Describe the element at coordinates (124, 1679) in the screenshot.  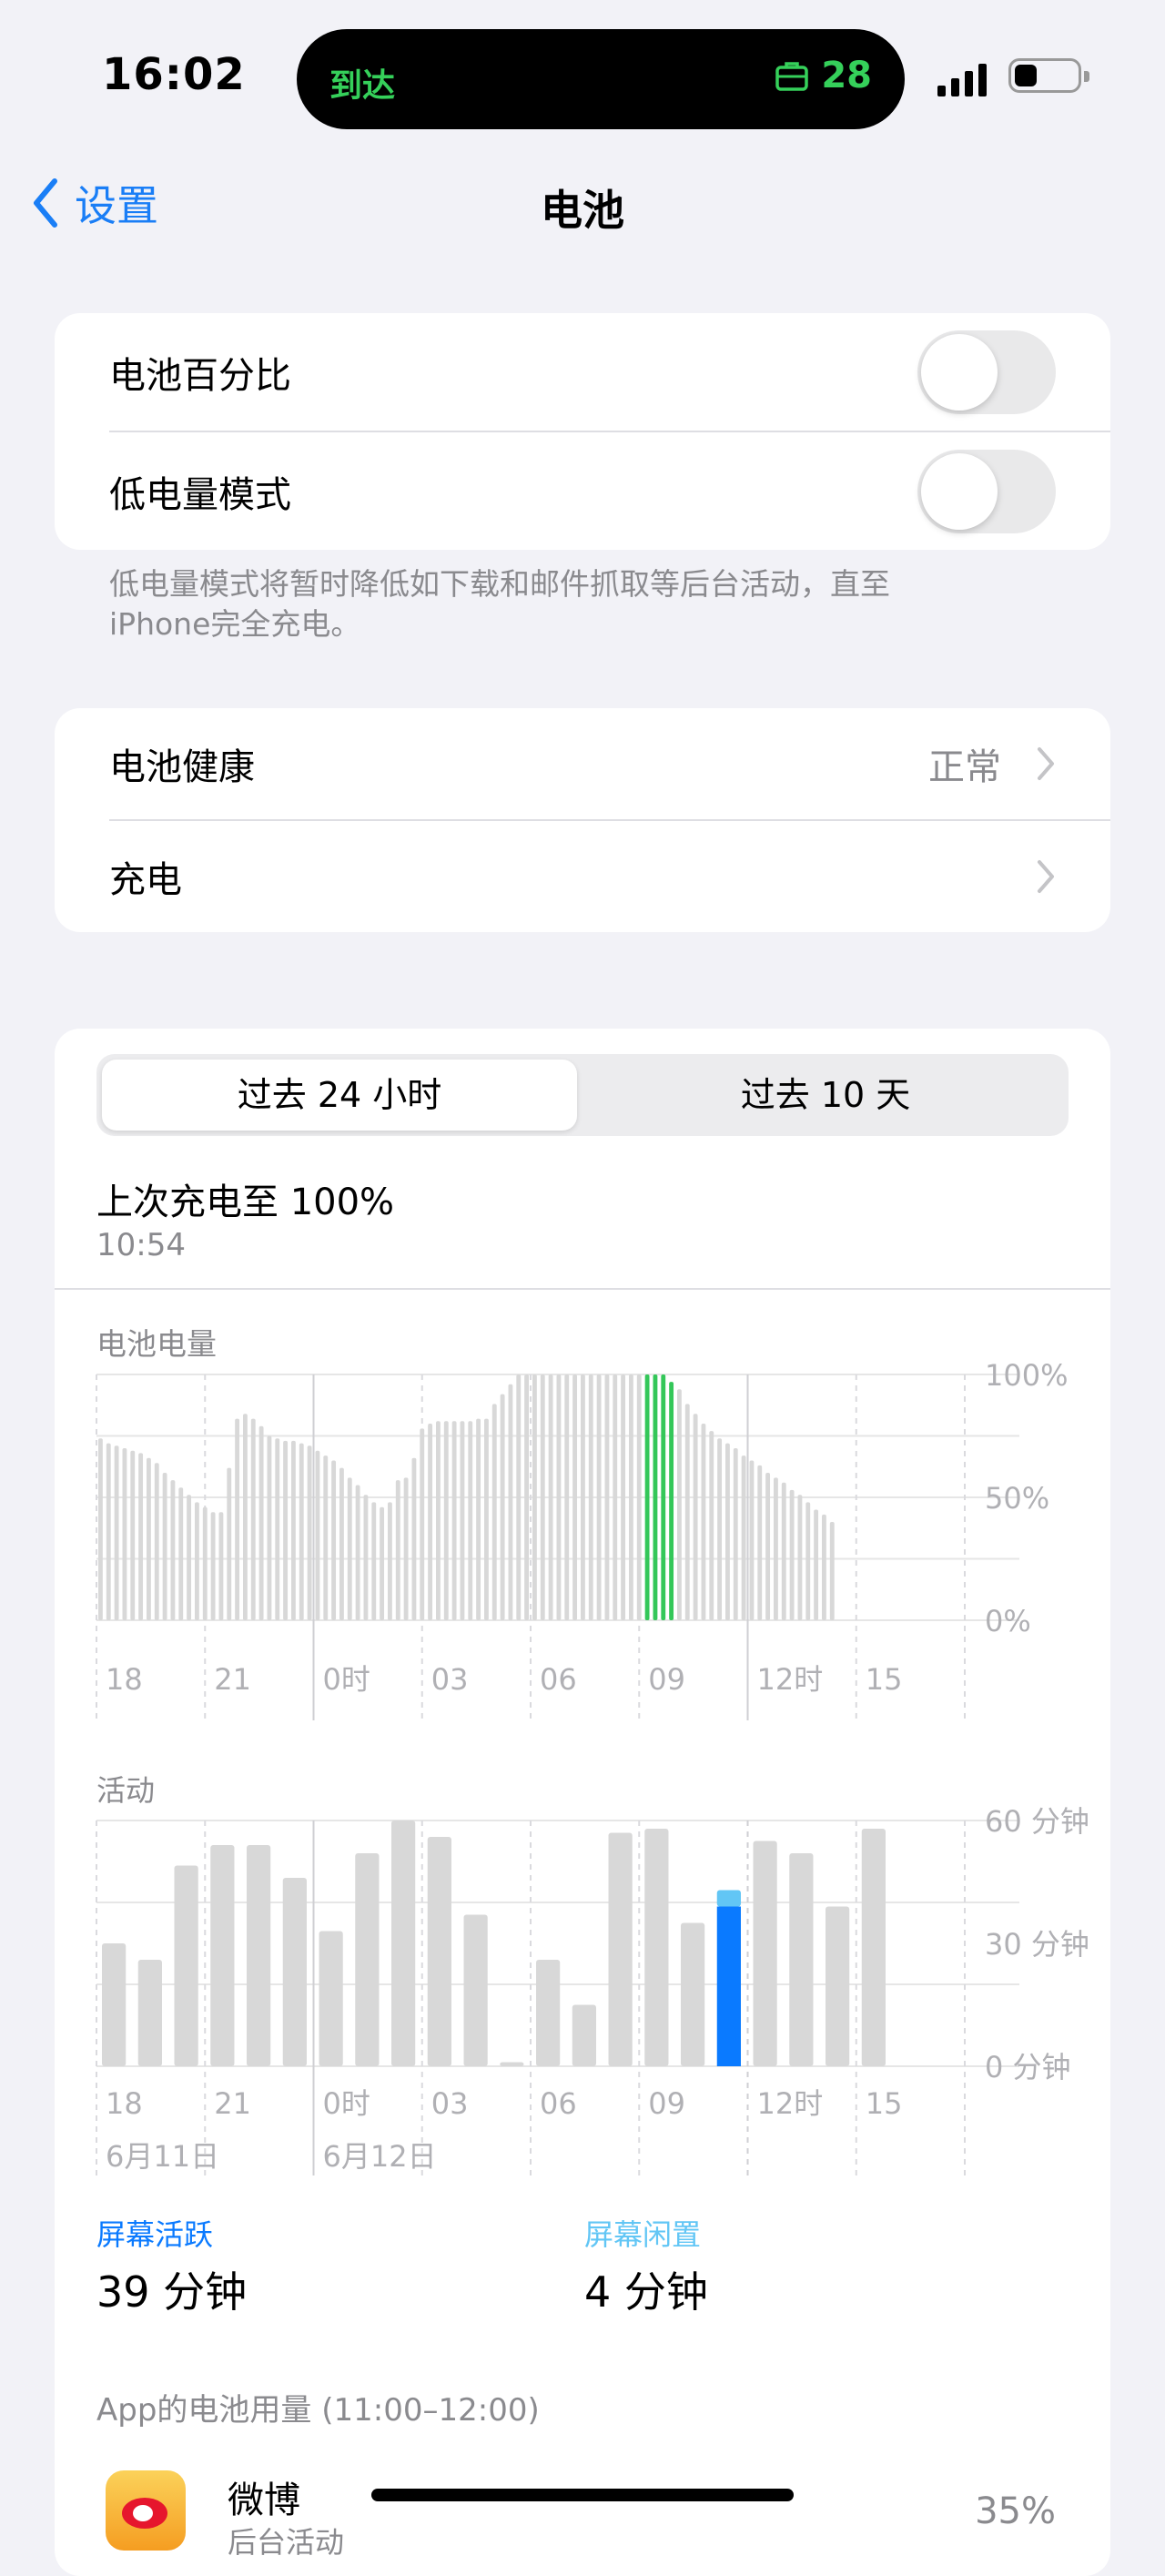
I see `x-tick-label: 18` at that location.